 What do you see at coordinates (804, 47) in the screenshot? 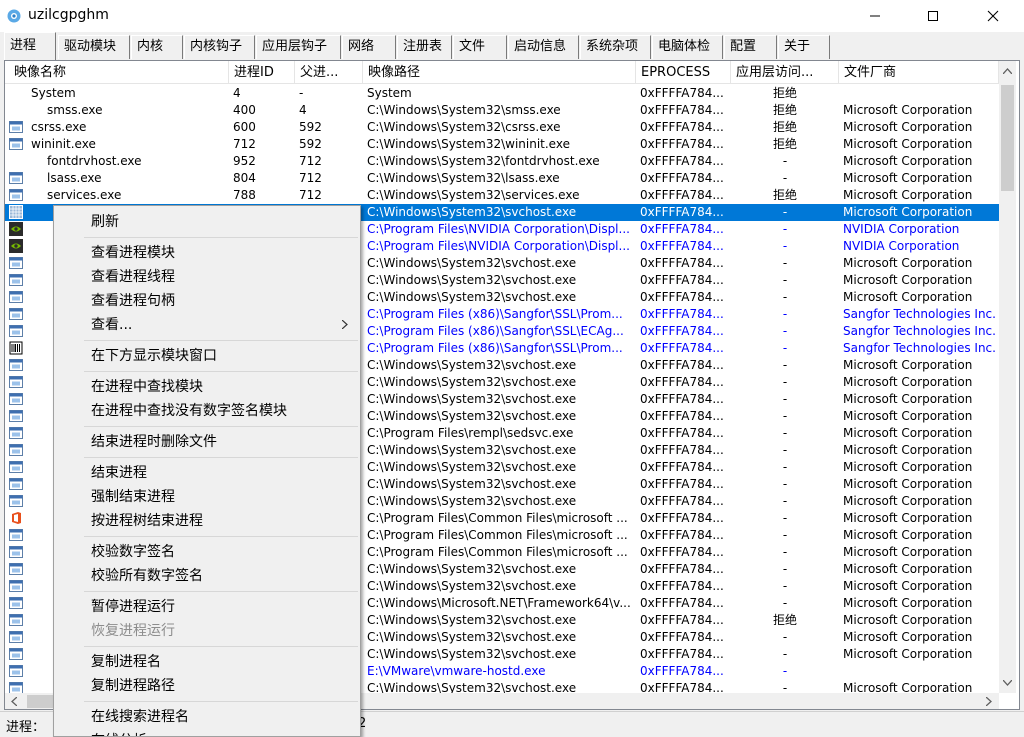
I see `tab-12: 关于` at bounding box center [804, 47].